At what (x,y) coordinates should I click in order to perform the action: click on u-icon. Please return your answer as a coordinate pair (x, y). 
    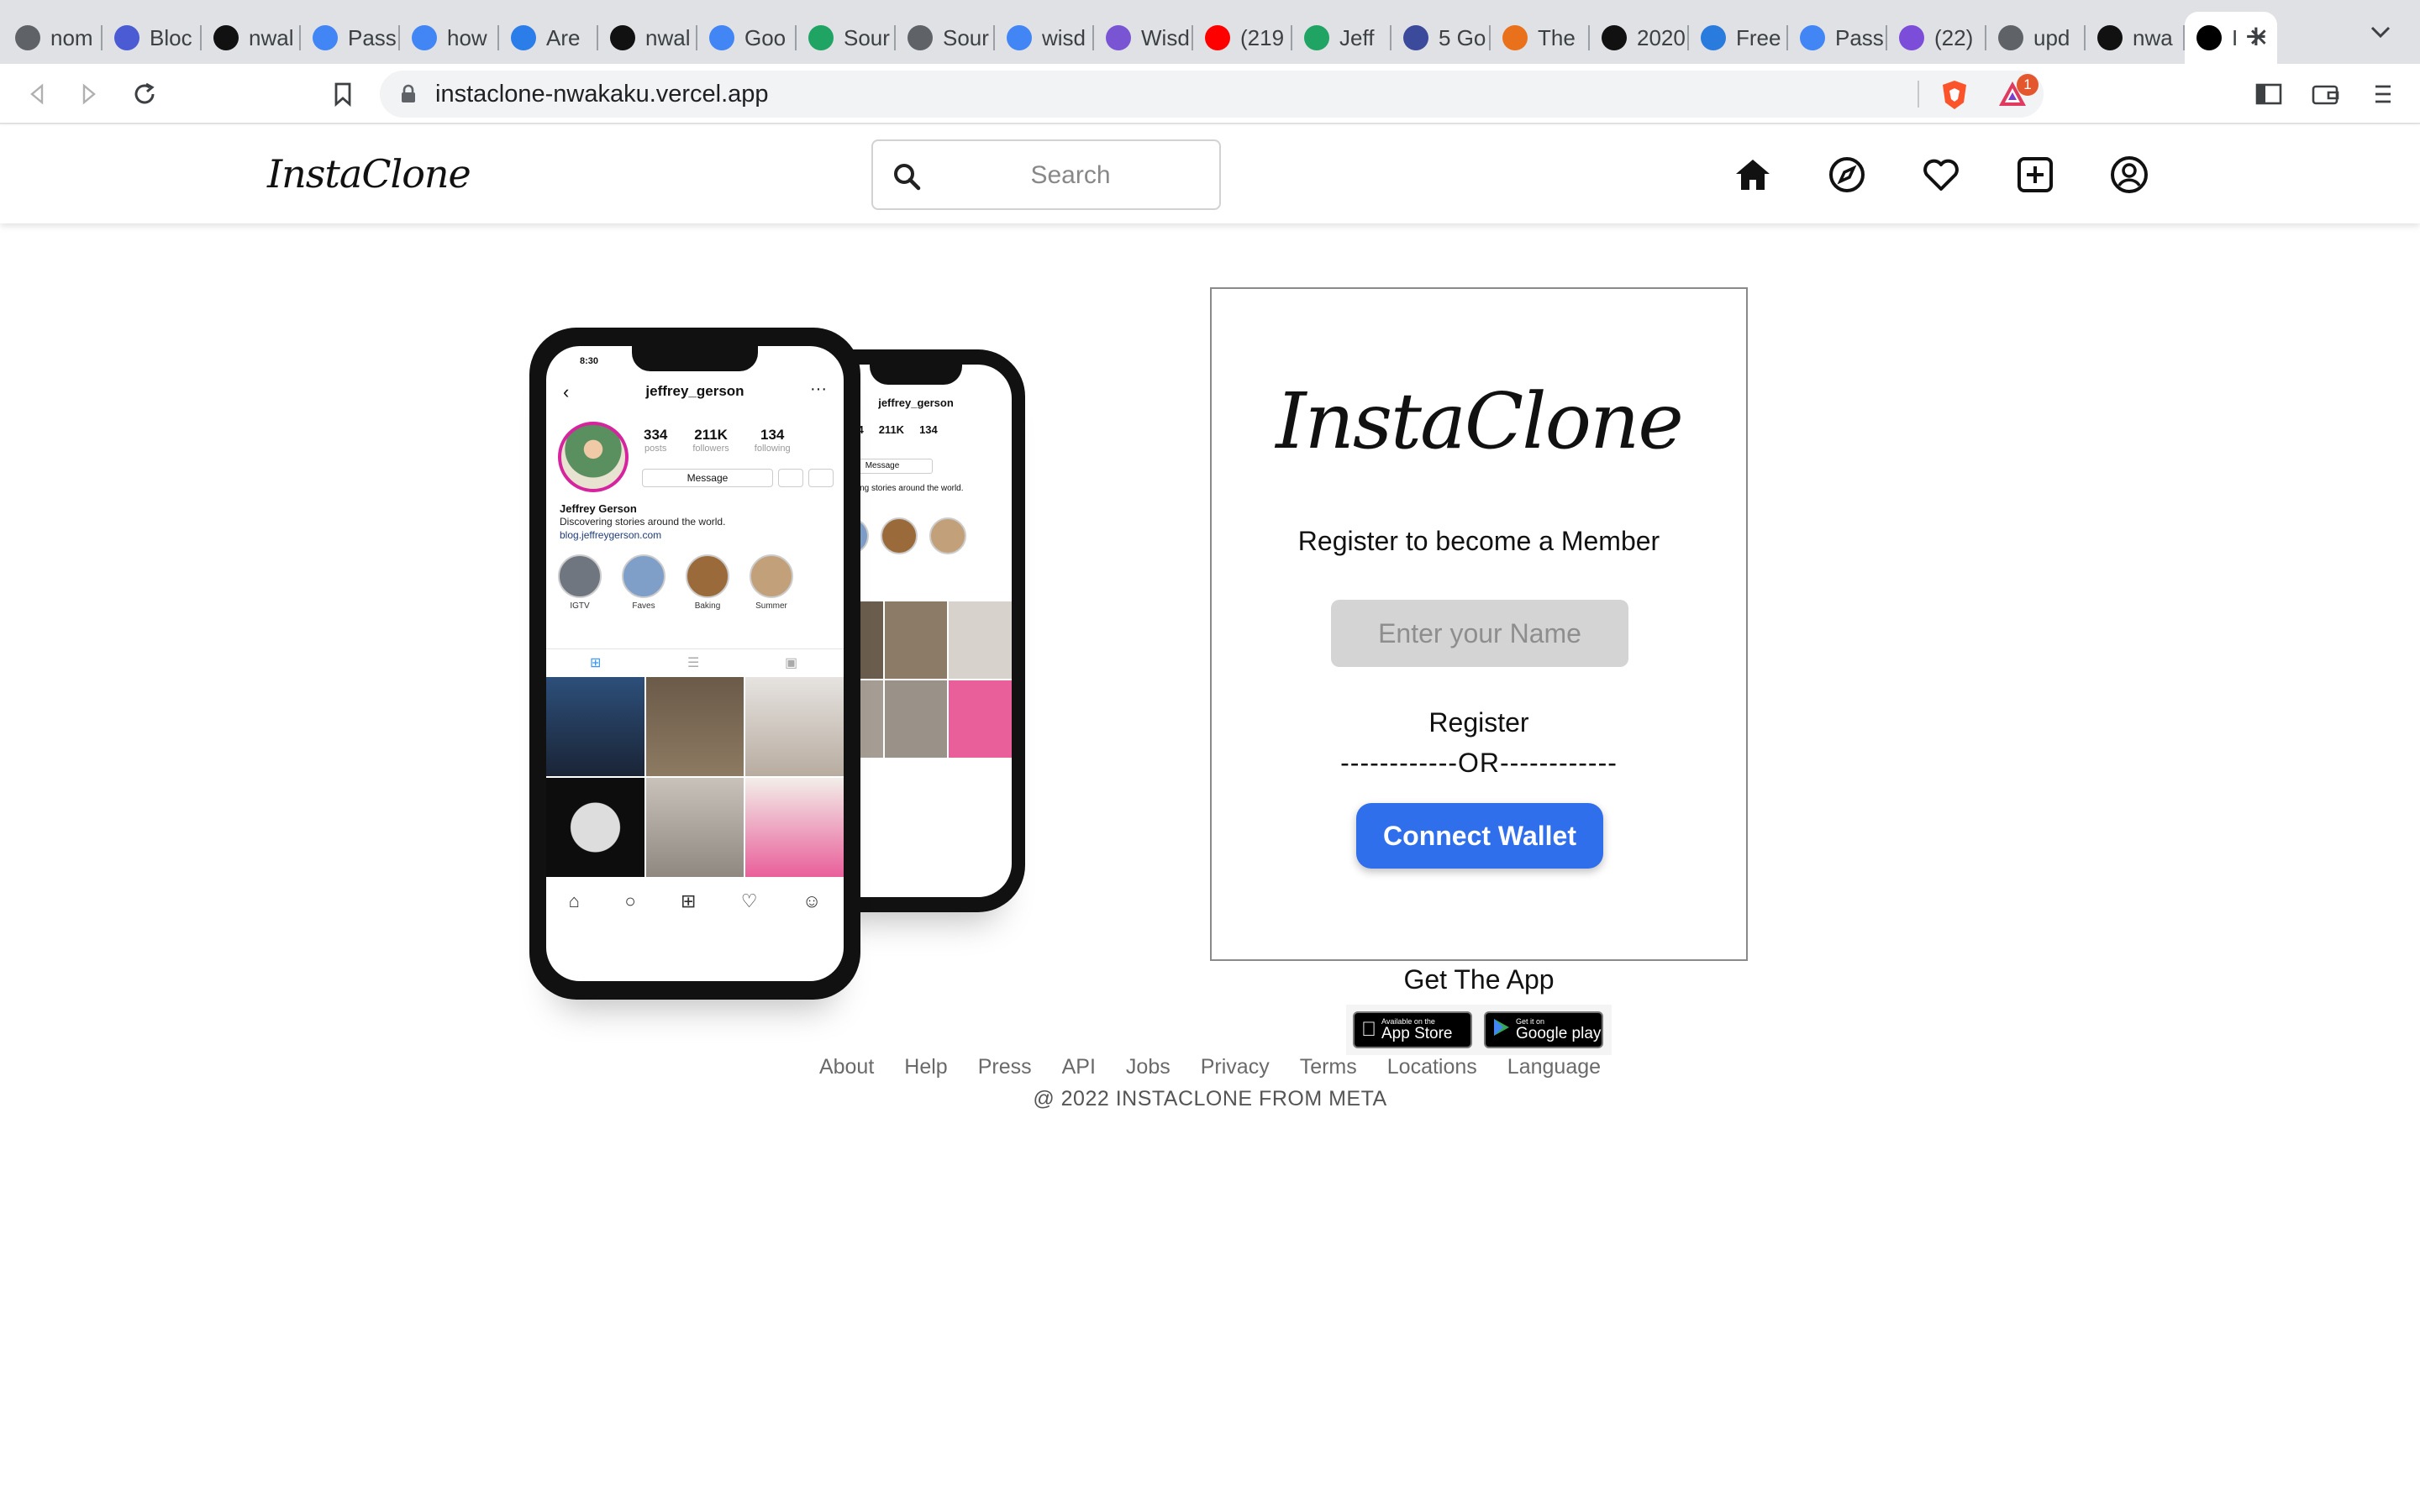
    Looking at the image, I should click on (1615, 37).